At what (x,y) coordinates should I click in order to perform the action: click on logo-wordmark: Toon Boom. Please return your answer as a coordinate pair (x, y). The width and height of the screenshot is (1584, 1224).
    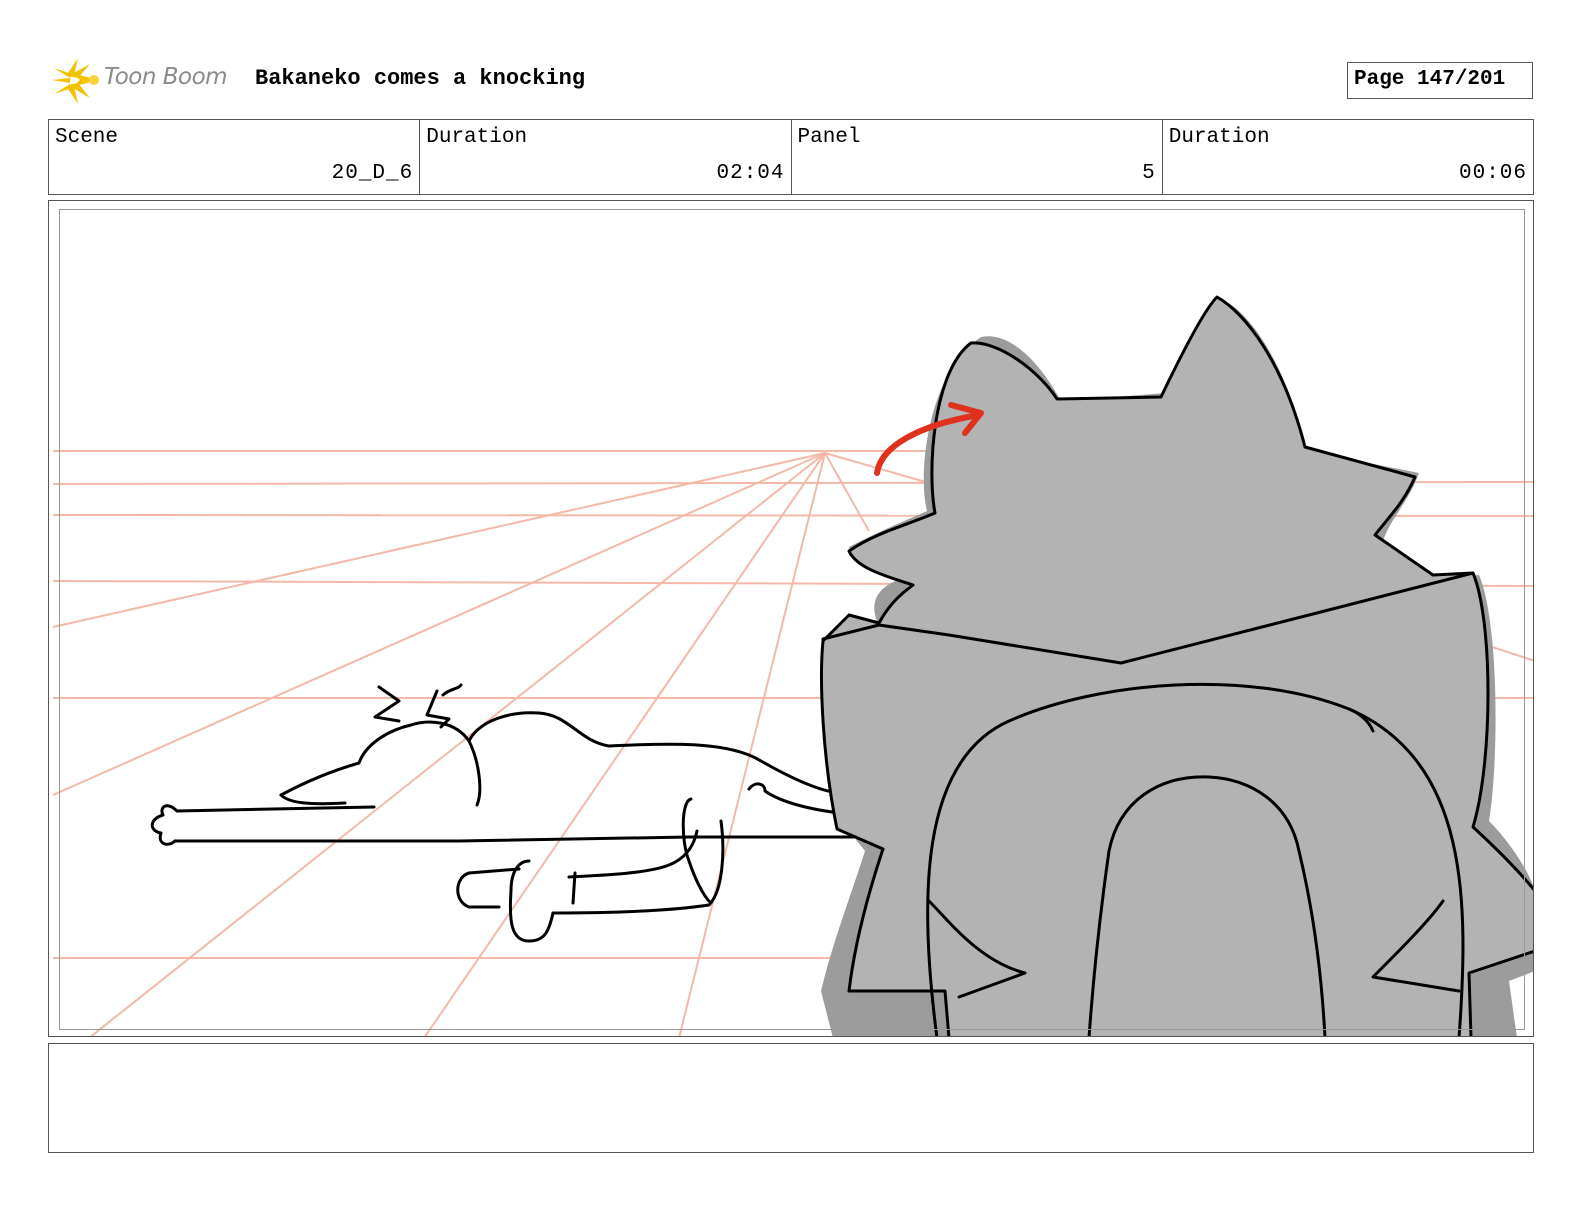
    Looking at the image, I should click on (166, 77).